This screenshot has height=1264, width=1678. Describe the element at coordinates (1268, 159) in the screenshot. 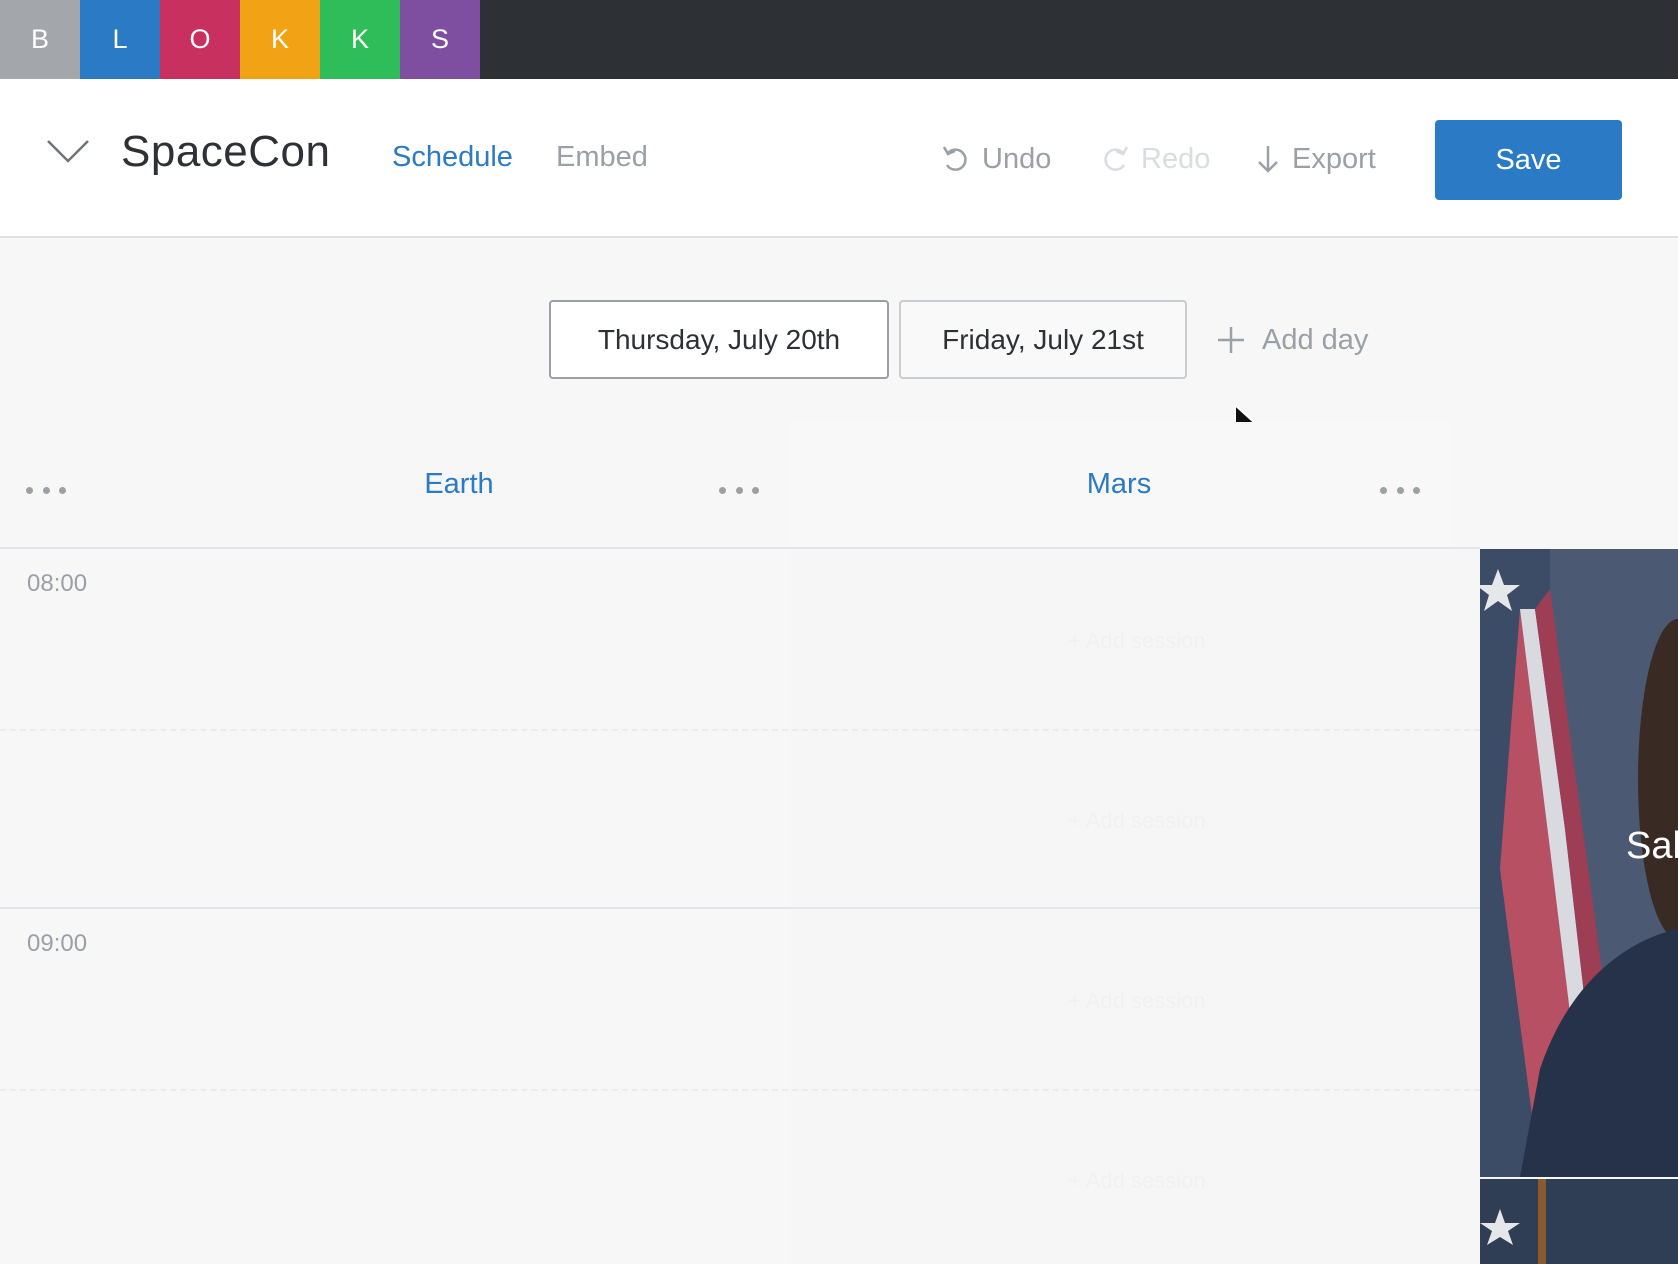

I see `download-arrow-icon` at that location.